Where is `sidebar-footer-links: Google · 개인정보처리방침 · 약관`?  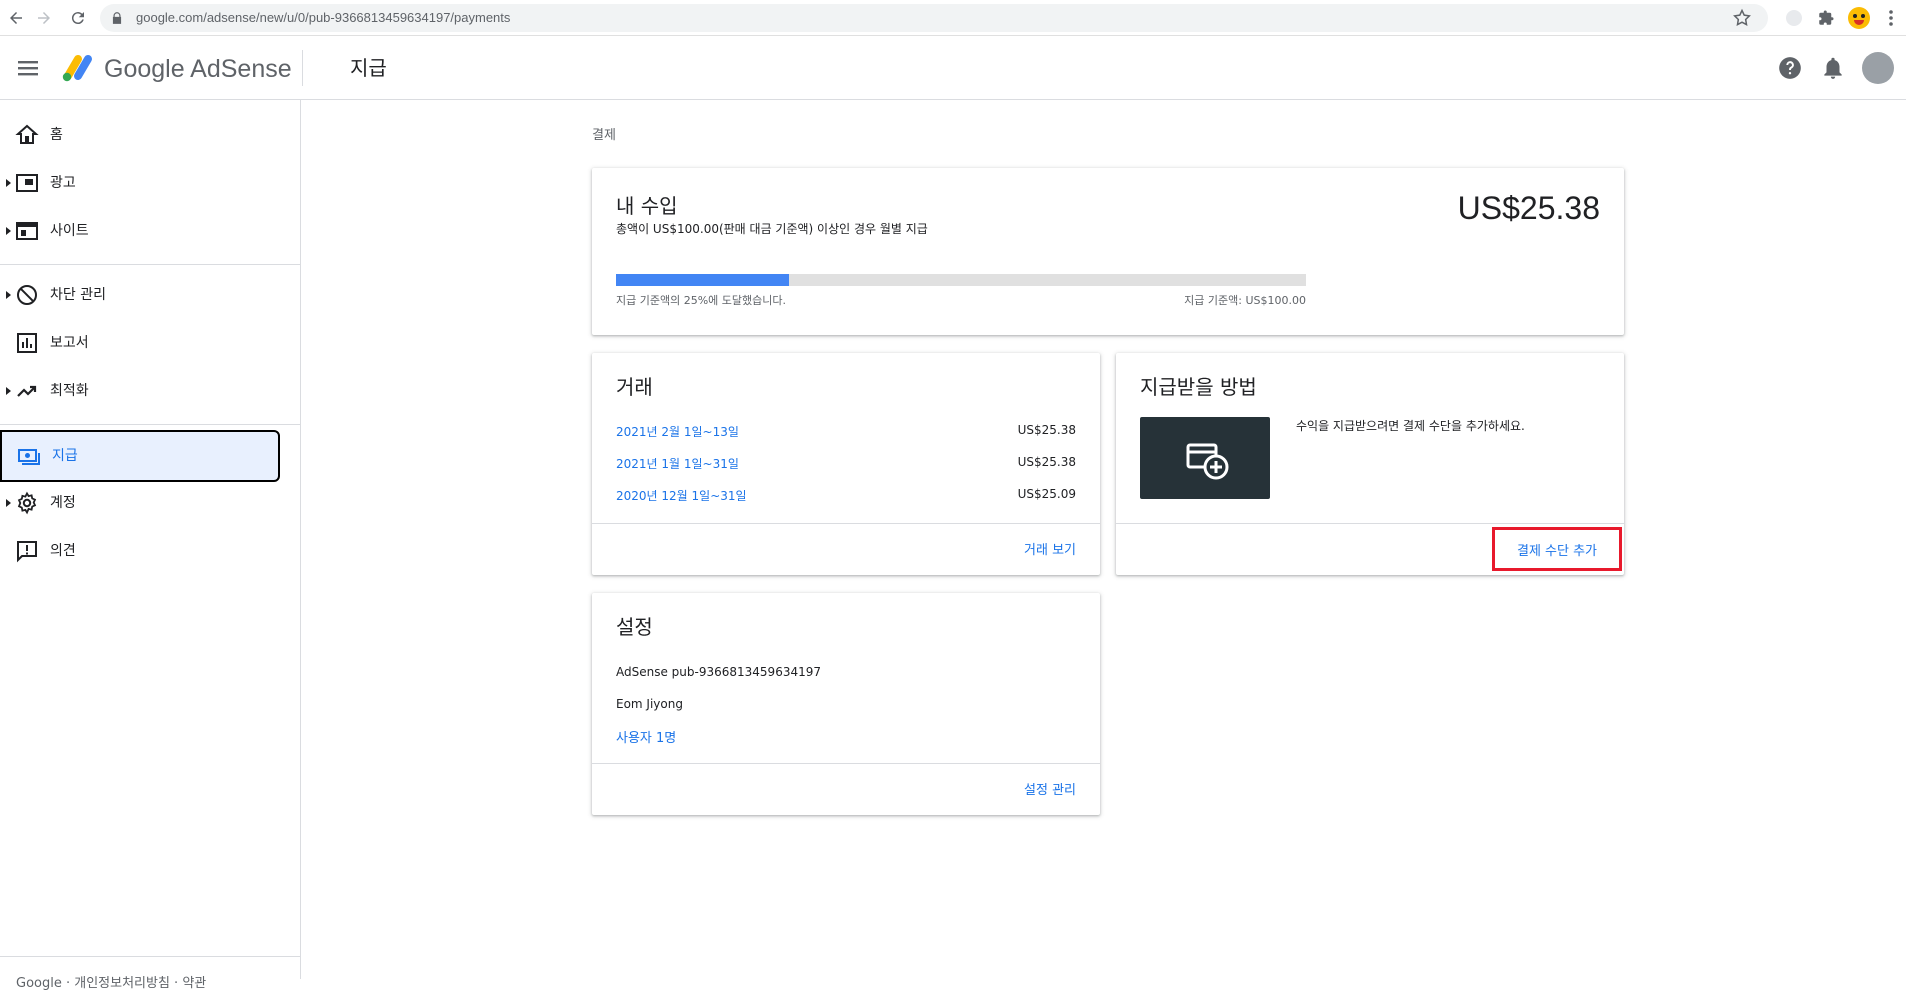 sidebar-footer-links: Google · 개인정보처리방침 · 약관 is located at coordinates (111, 981).